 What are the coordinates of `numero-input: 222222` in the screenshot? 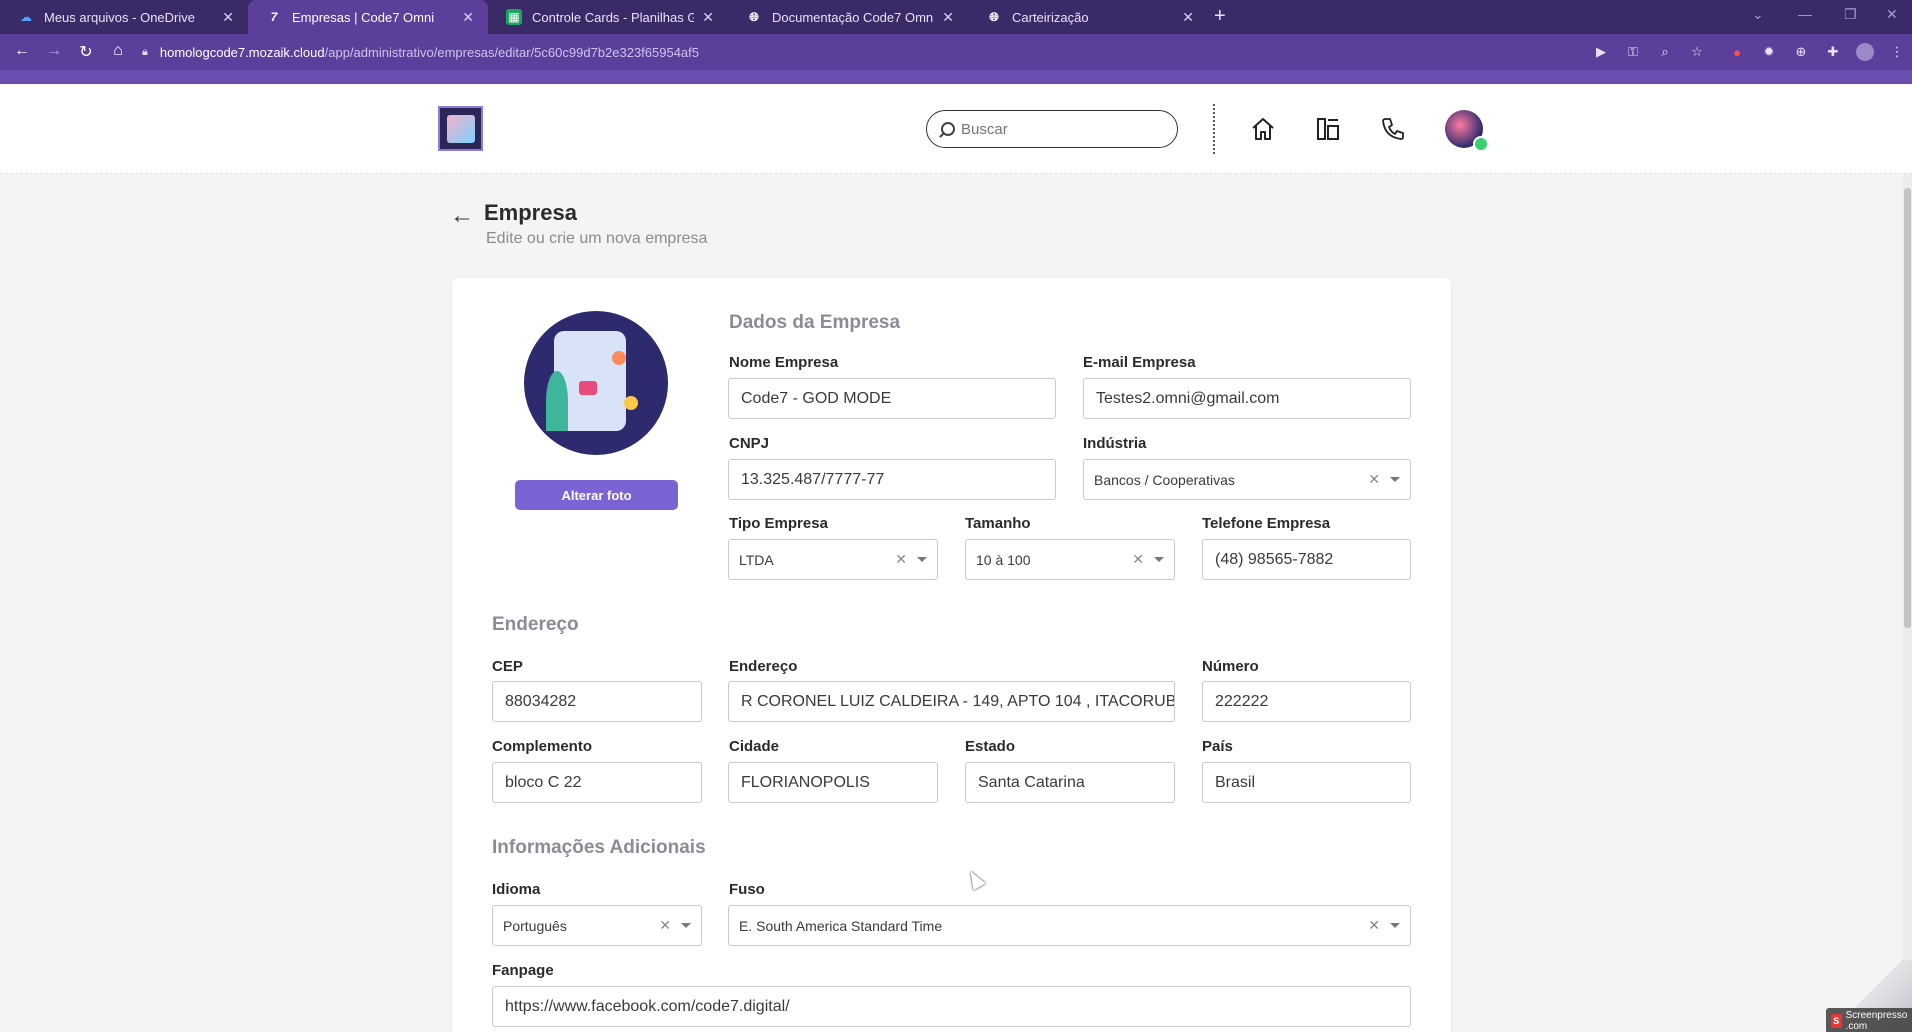 It's located at (1306, 701).